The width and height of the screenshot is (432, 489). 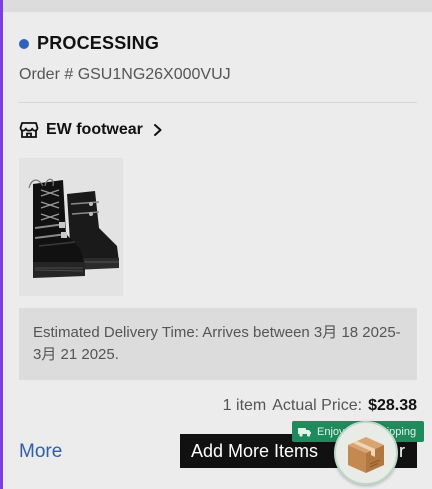 I want to click on price-label: Actual Price:, so click(x=317, y=405).